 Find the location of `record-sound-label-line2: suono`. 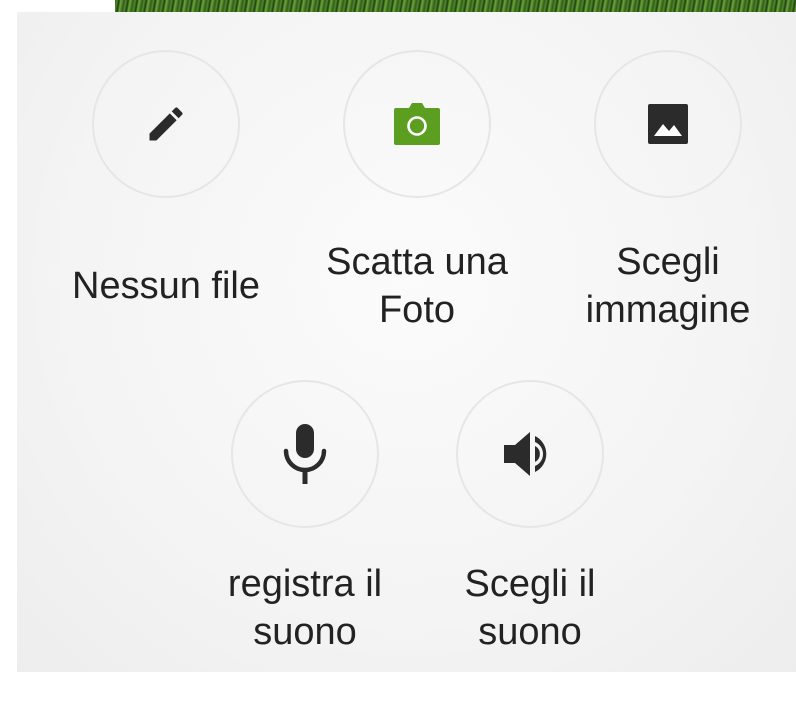

record-sound-label-line2: suono is located at coordinates (305, 632).